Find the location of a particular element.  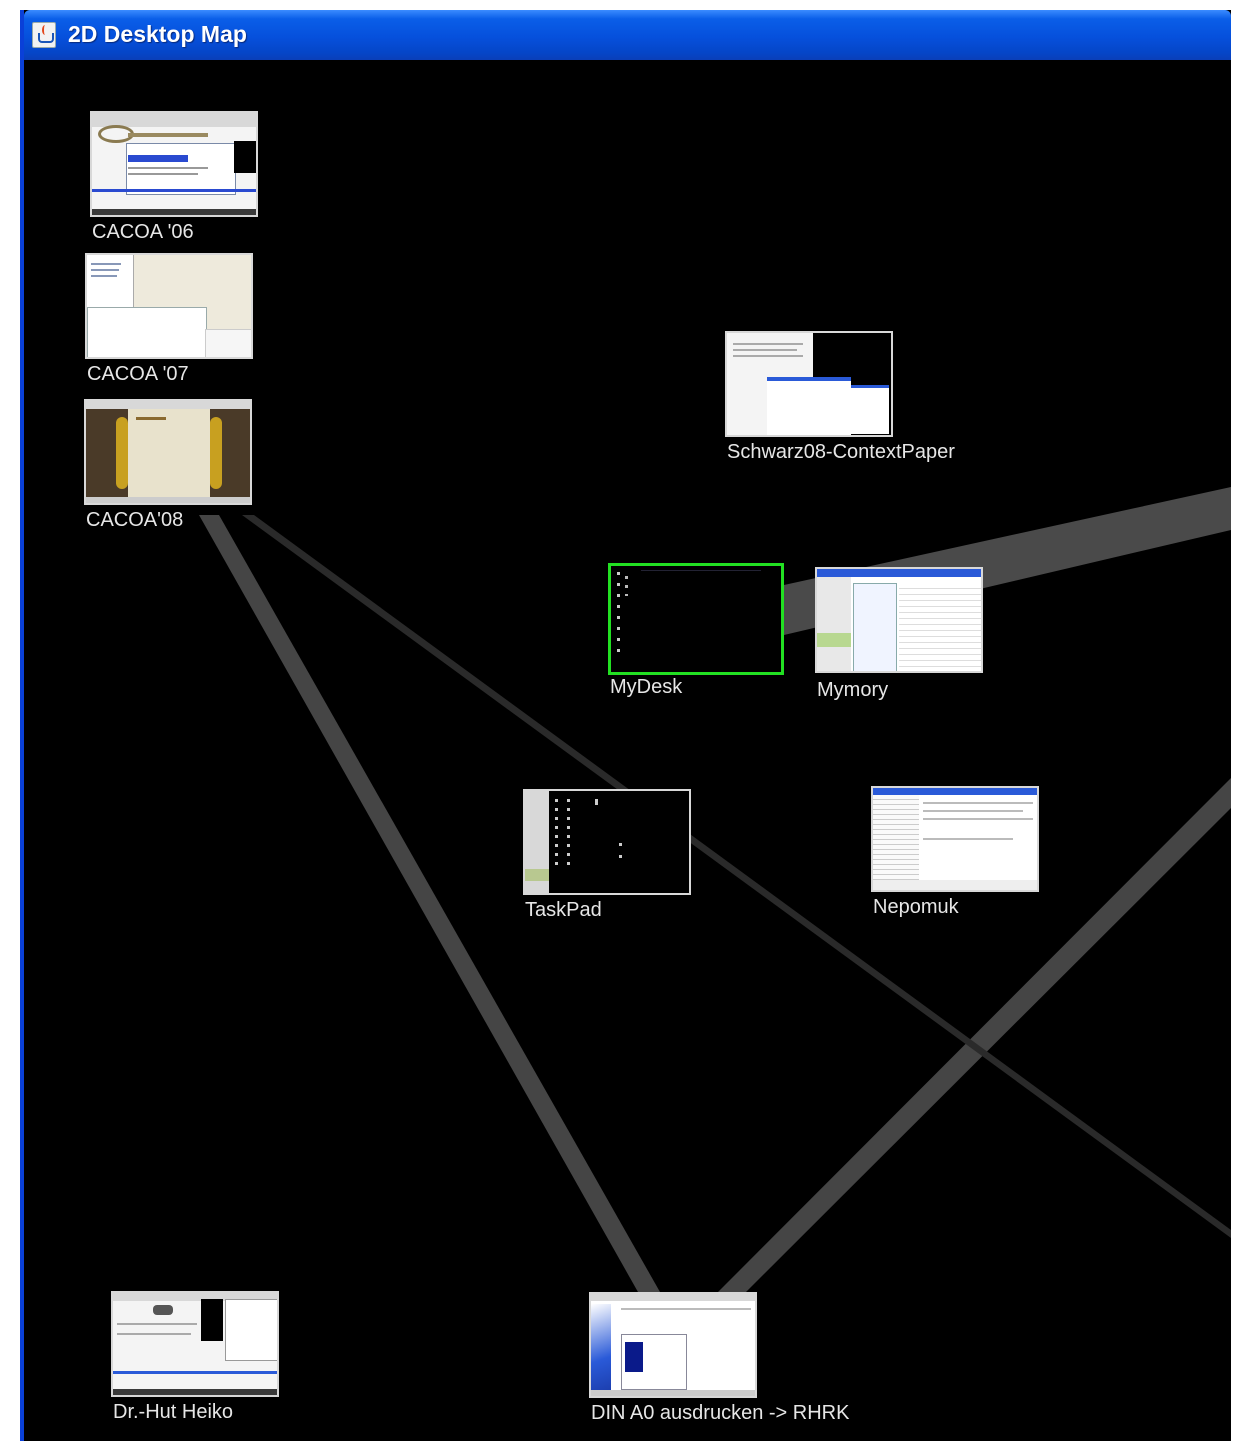

node-label: Nepomuk is located at coordinates (916, 907).